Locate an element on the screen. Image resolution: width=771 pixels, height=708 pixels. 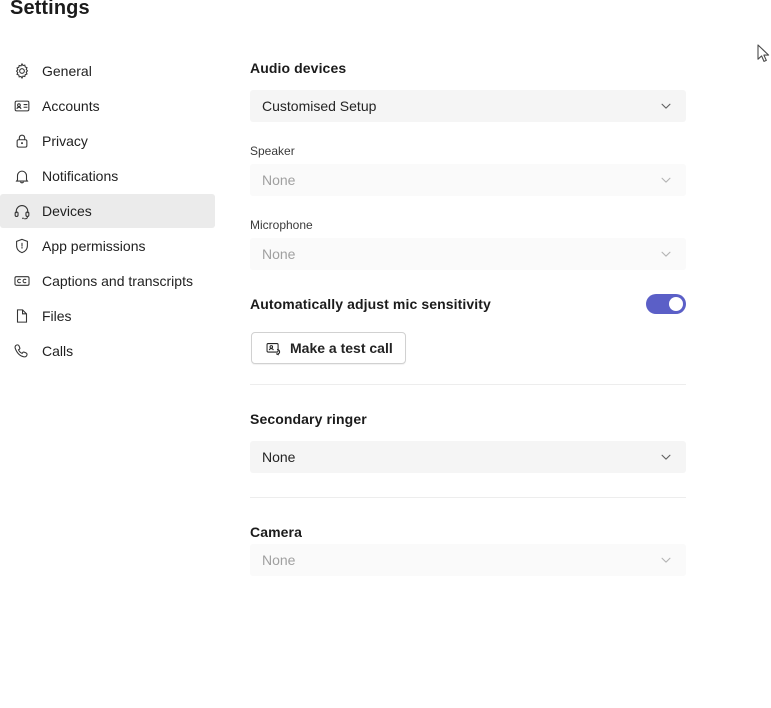
microphone-dropdown: None is located at coordinates (468, 254).